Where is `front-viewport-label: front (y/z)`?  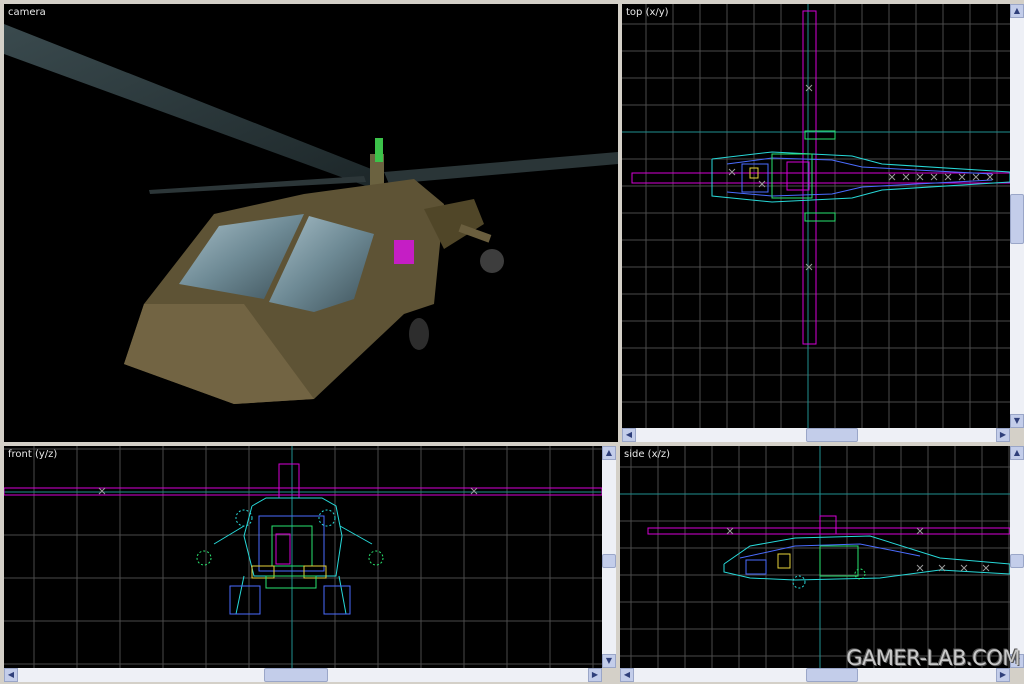
front-viewport-label: front (y/z) is located at coordinates (33, 454).